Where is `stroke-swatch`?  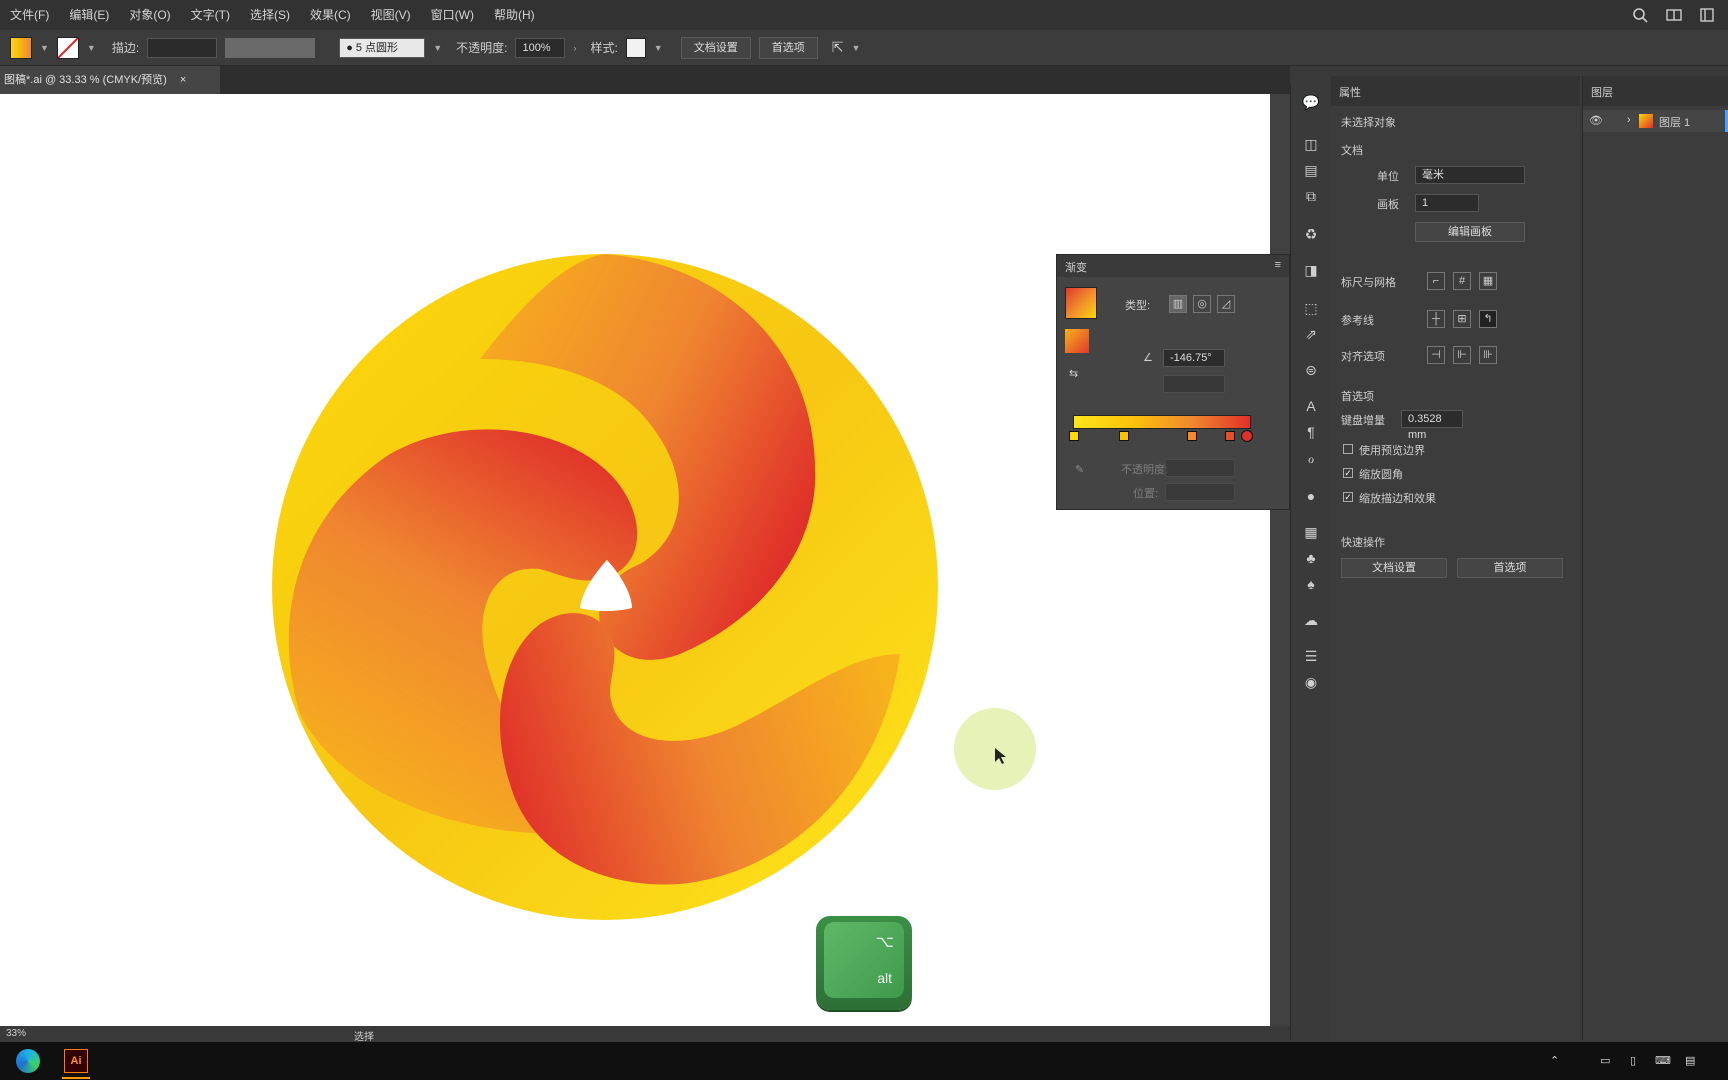
stroke-swatch is located at coordinates (67, 47).